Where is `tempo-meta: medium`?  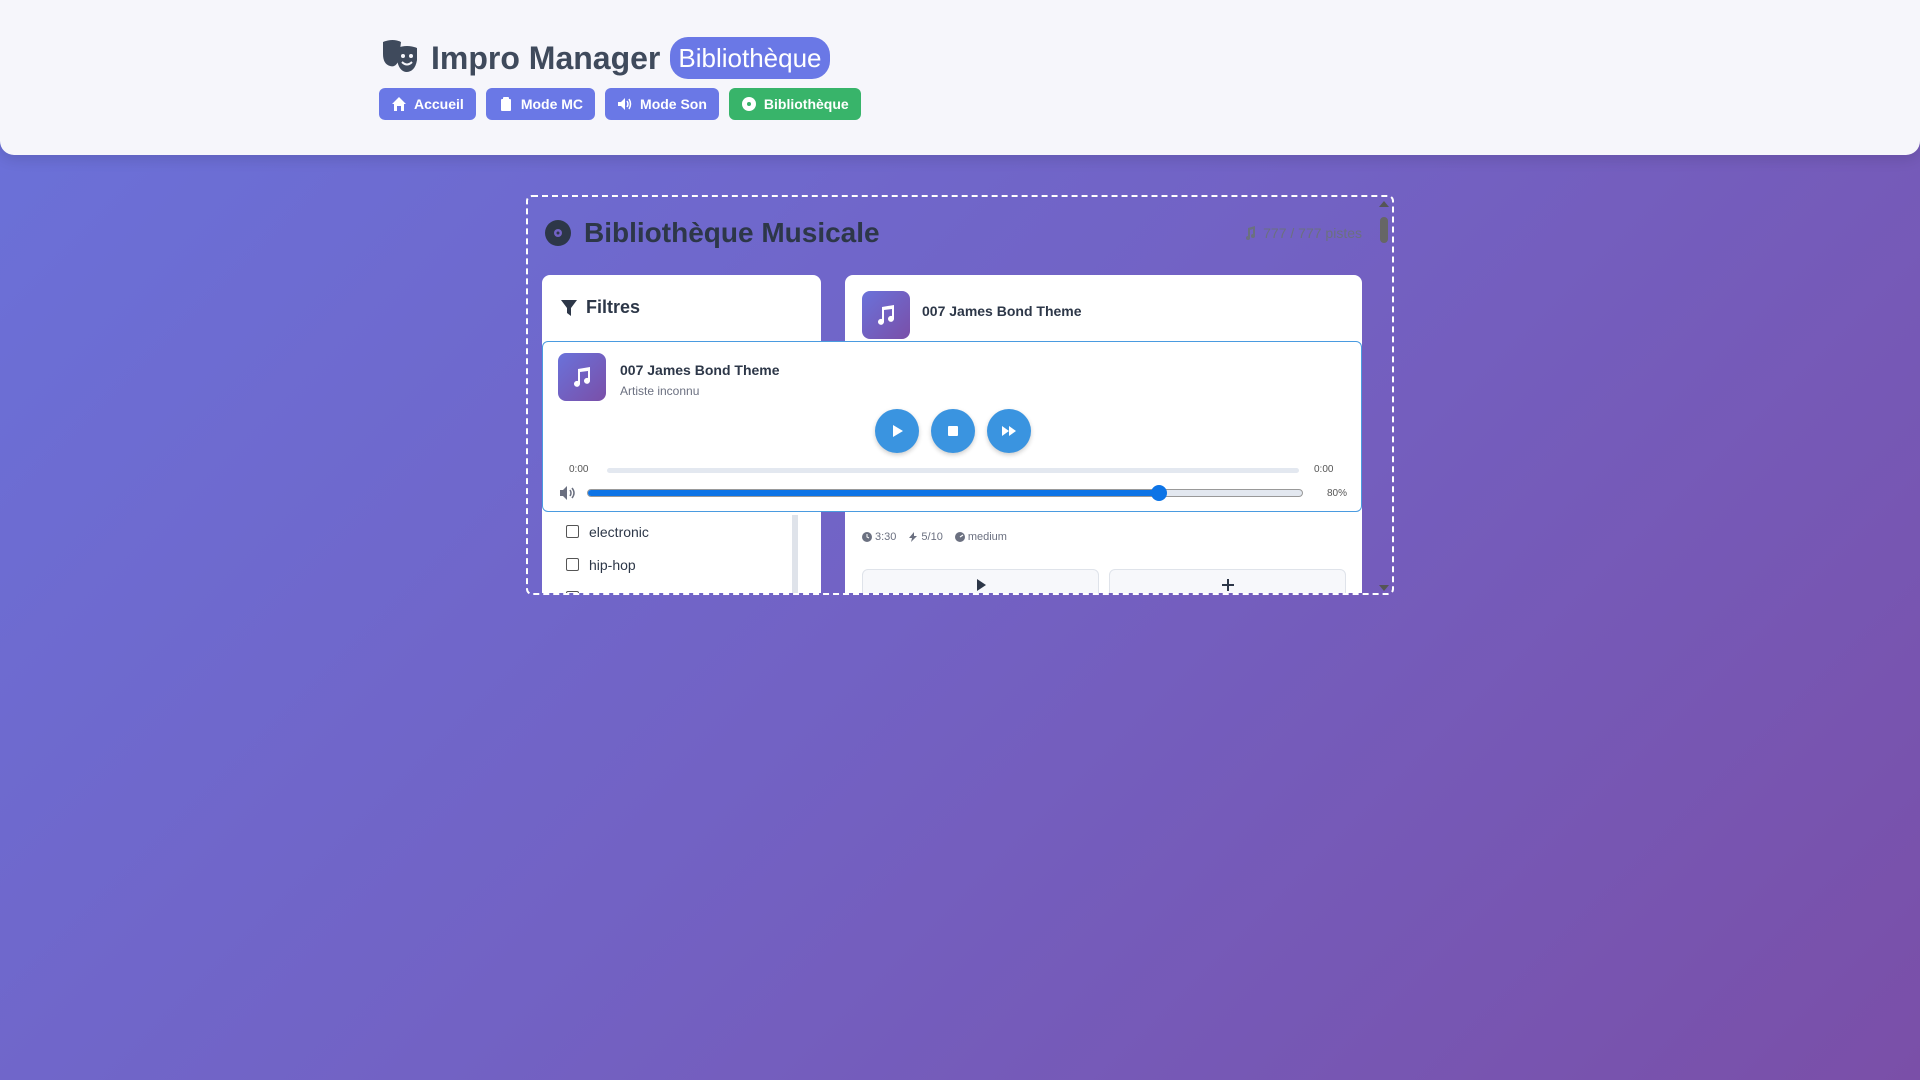
tempo-meta: medium is located at coordinates (980, 537).